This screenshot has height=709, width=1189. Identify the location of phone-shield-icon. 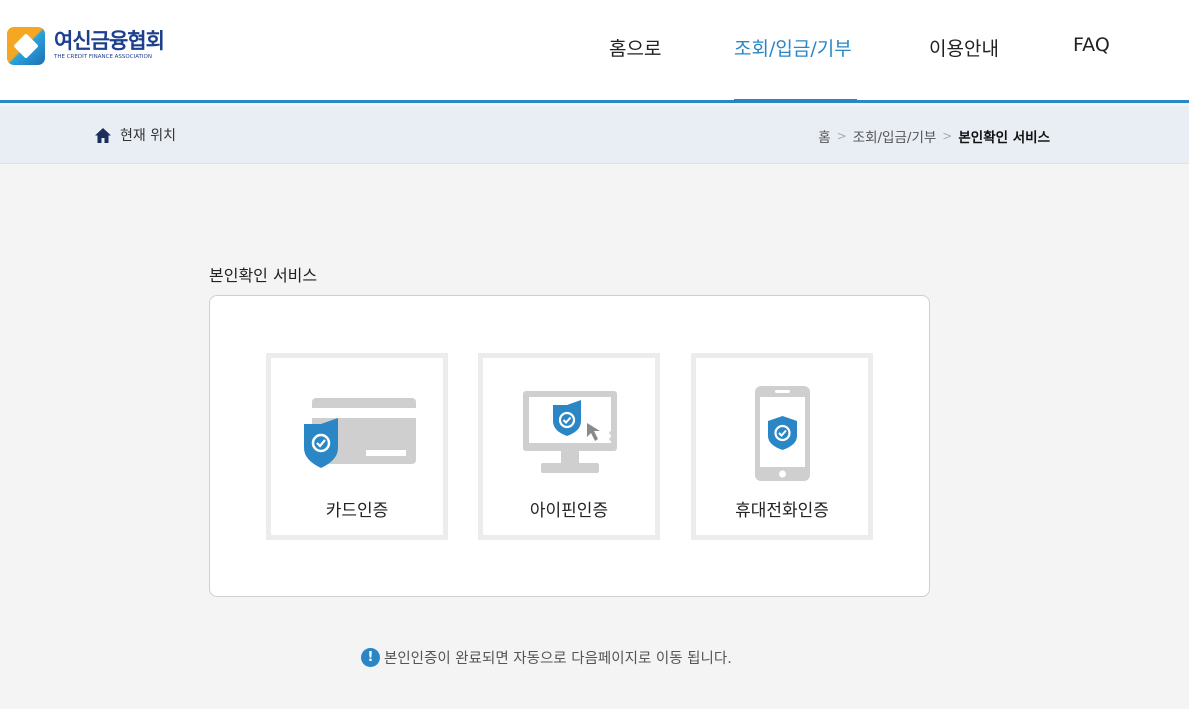
(782, 433).